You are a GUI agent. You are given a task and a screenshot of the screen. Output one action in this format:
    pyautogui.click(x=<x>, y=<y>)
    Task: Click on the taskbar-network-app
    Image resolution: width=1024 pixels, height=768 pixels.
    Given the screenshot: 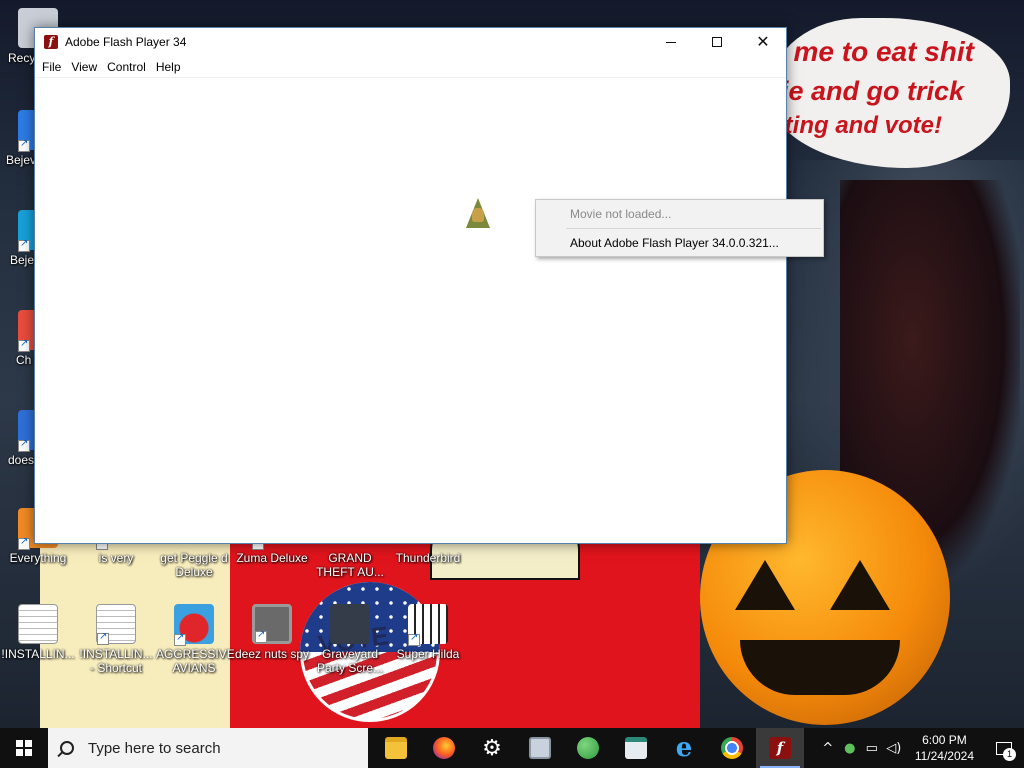 What is the action you would take?
    pyautogui.click(x=540, y=748)
    